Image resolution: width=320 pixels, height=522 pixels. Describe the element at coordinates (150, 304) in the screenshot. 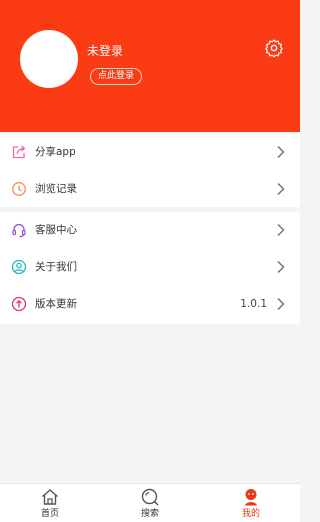

I see `menu-item-version: 版本更新 1.0.1` at that location.